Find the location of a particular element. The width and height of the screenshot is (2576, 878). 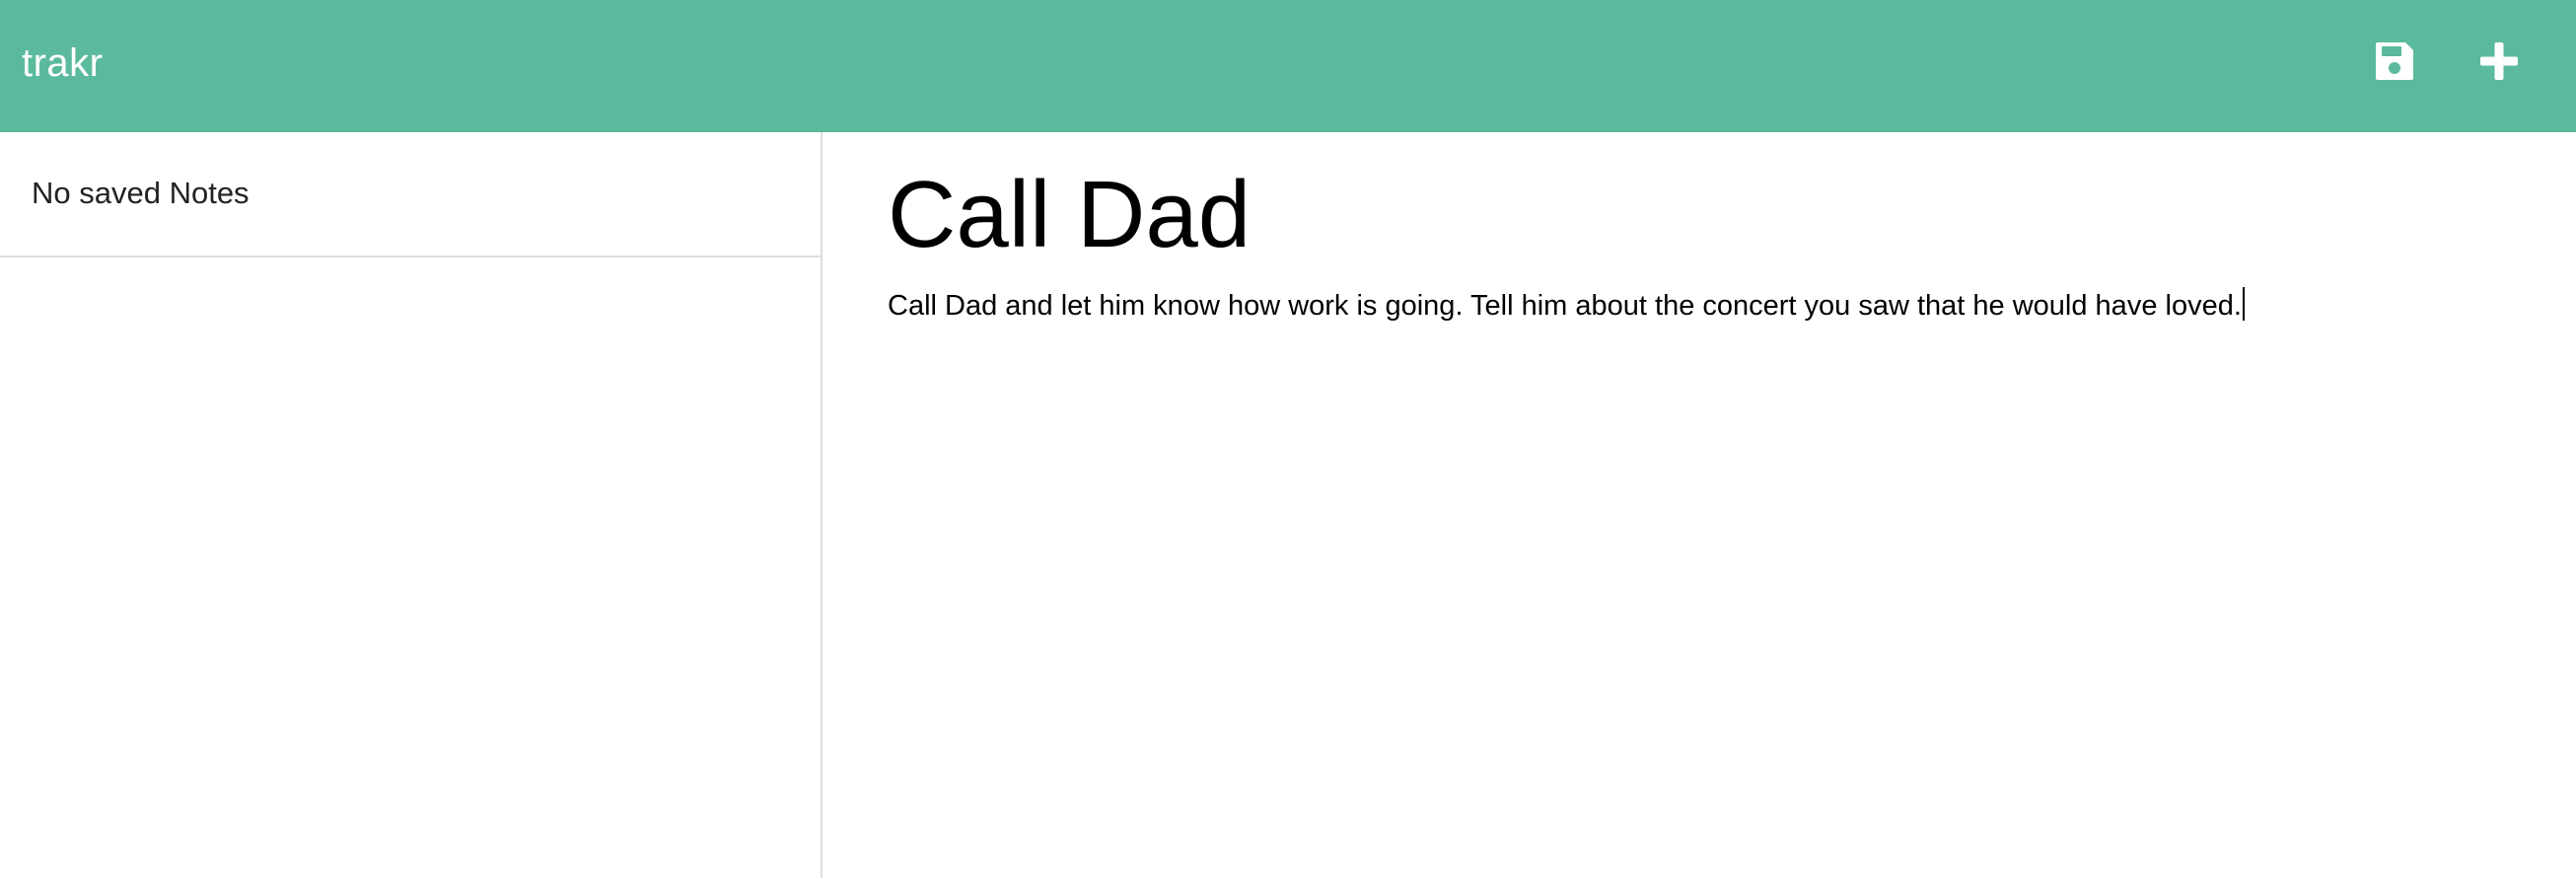

new-note-button is located at coordinates (2499, 61).